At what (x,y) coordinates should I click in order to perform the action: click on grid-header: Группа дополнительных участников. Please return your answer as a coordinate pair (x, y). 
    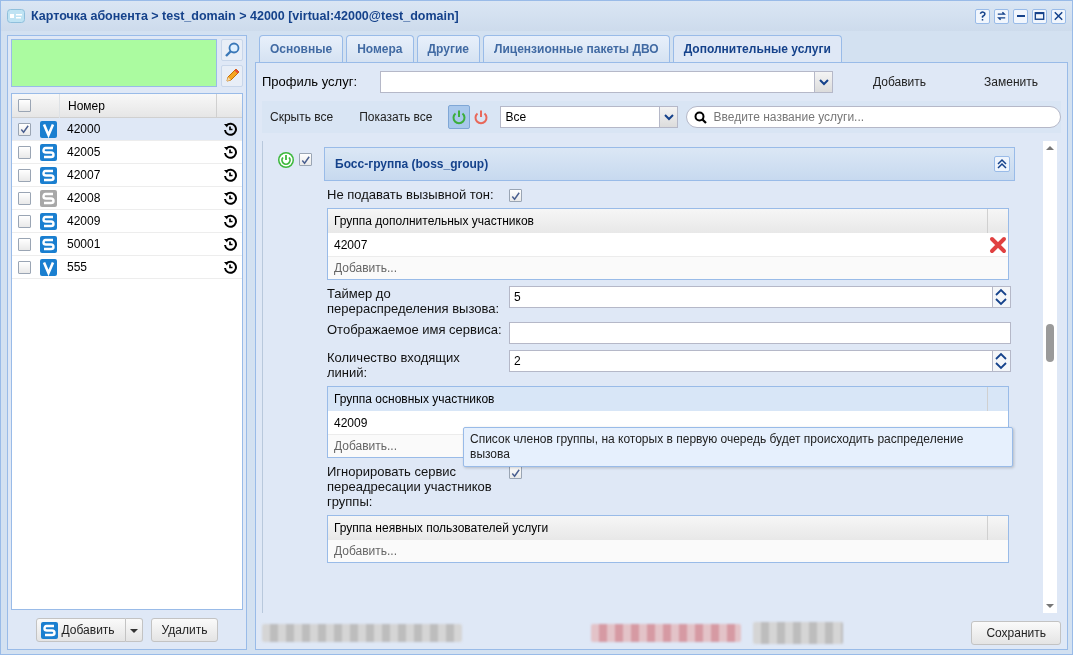
    Looking at the image, I should click on (434, 221).